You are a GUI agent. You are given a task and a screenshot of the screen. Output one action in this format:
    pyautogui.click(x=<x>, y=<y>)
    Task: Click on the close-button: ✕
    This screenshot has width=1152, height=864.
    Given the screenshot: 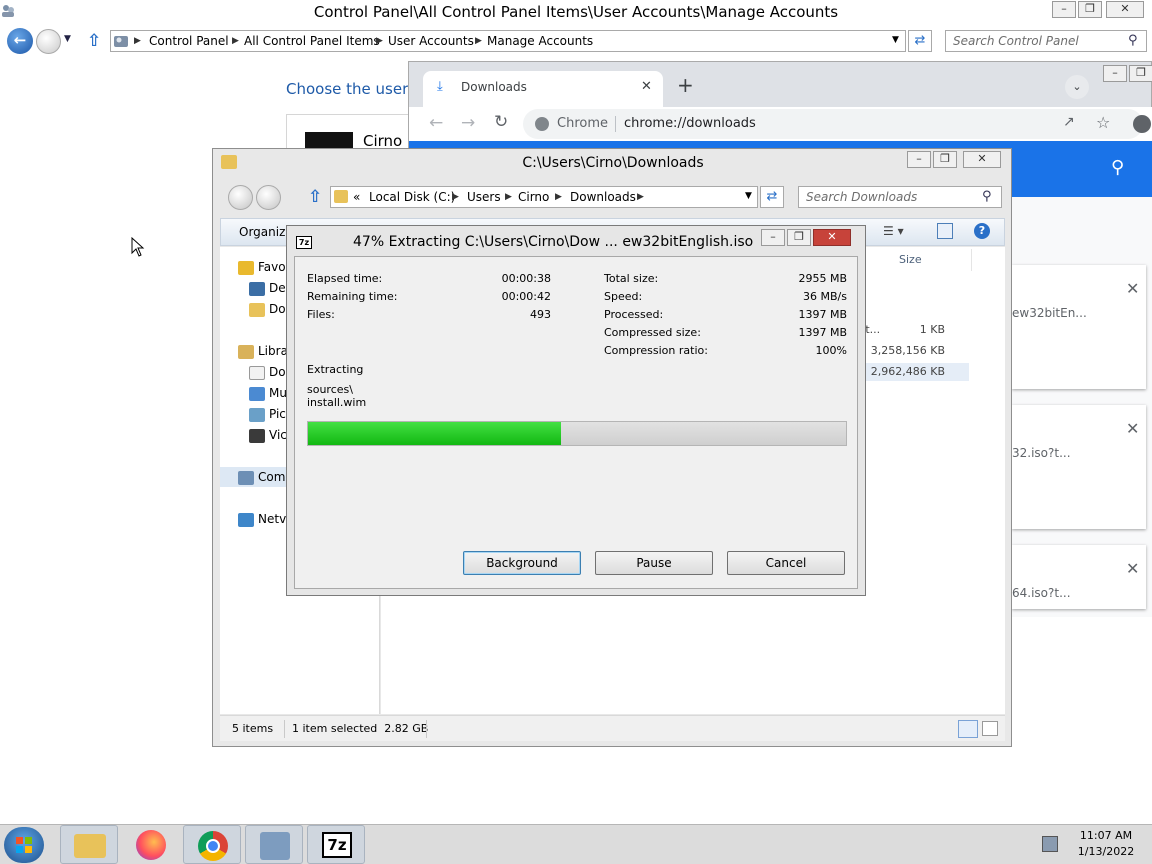 What is the action you would take?
    pyautogui.click(x=1125, y=9)
    